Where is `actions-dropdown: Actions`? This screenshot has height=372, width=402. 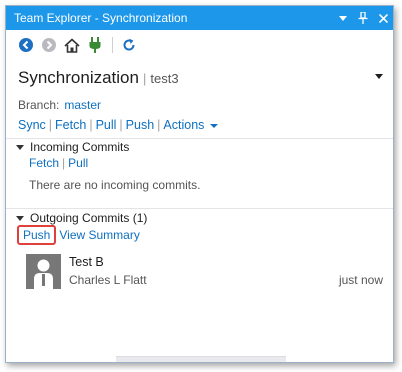 actions-dropdown: Actions is located at coordinates (191, 125).